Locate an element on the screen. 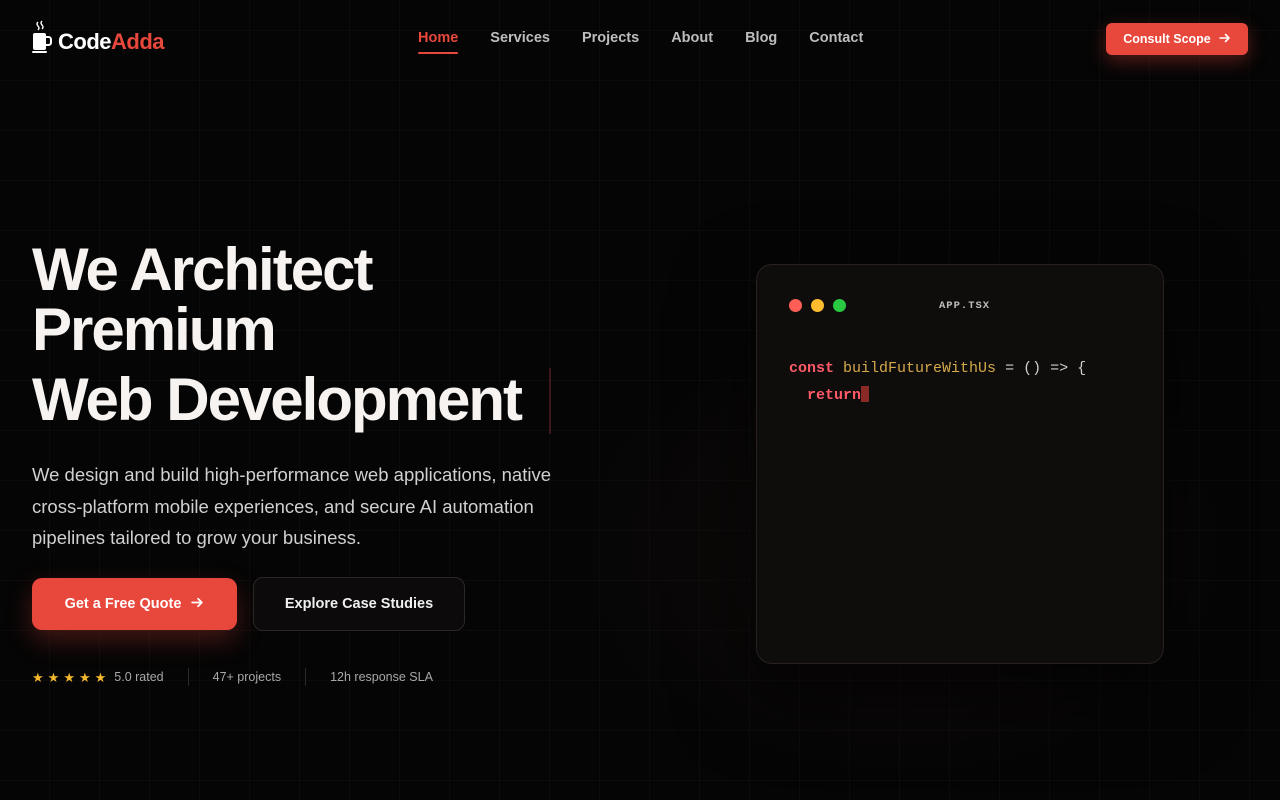 This screenshot has width=1280, height=800. sla-label: 12h response SLA is located at coordinates (381, 677).